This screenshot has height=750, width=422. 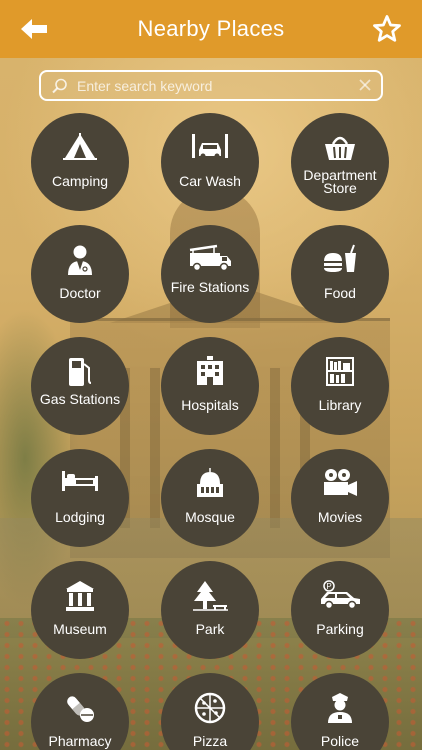 What do you see at coordinates (340, 274) in the screenshot?
I see `category-food: Food` at bounding box center [340, 274].